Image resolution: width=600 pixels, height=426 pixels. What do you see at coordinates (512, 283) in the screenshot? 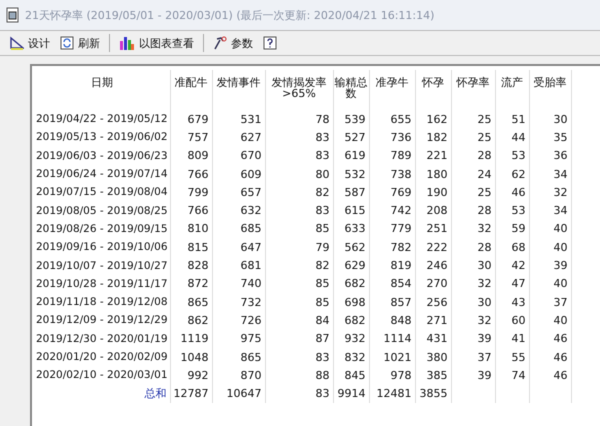
I see `table-cell: 47` at bounding box center [512, 283].